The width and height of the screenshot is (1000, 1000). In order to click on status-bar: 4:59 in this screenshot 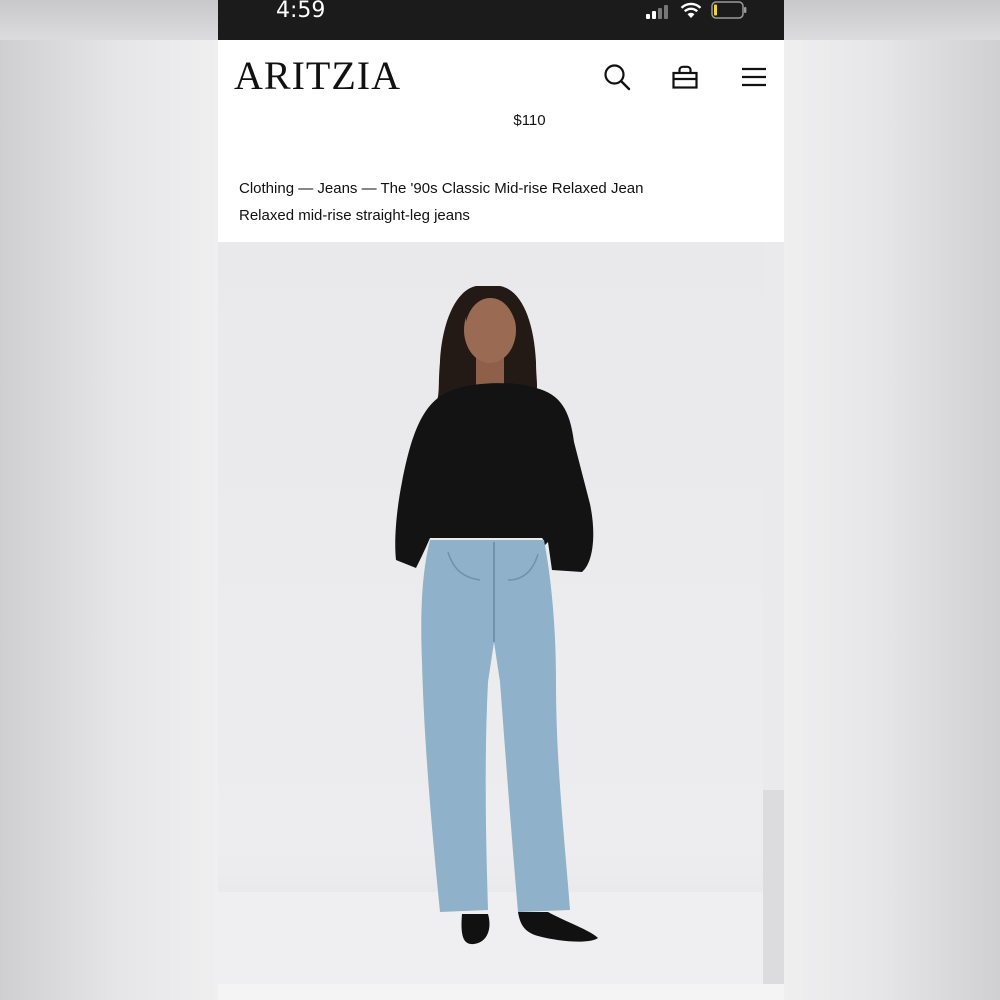, I will do `click(501, 20)`.